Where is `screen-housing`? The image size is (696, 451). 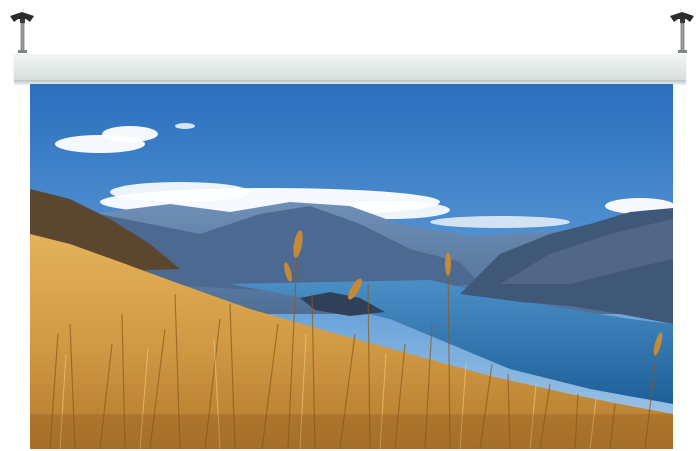 screen-housing is located at coordinates (350, 67).